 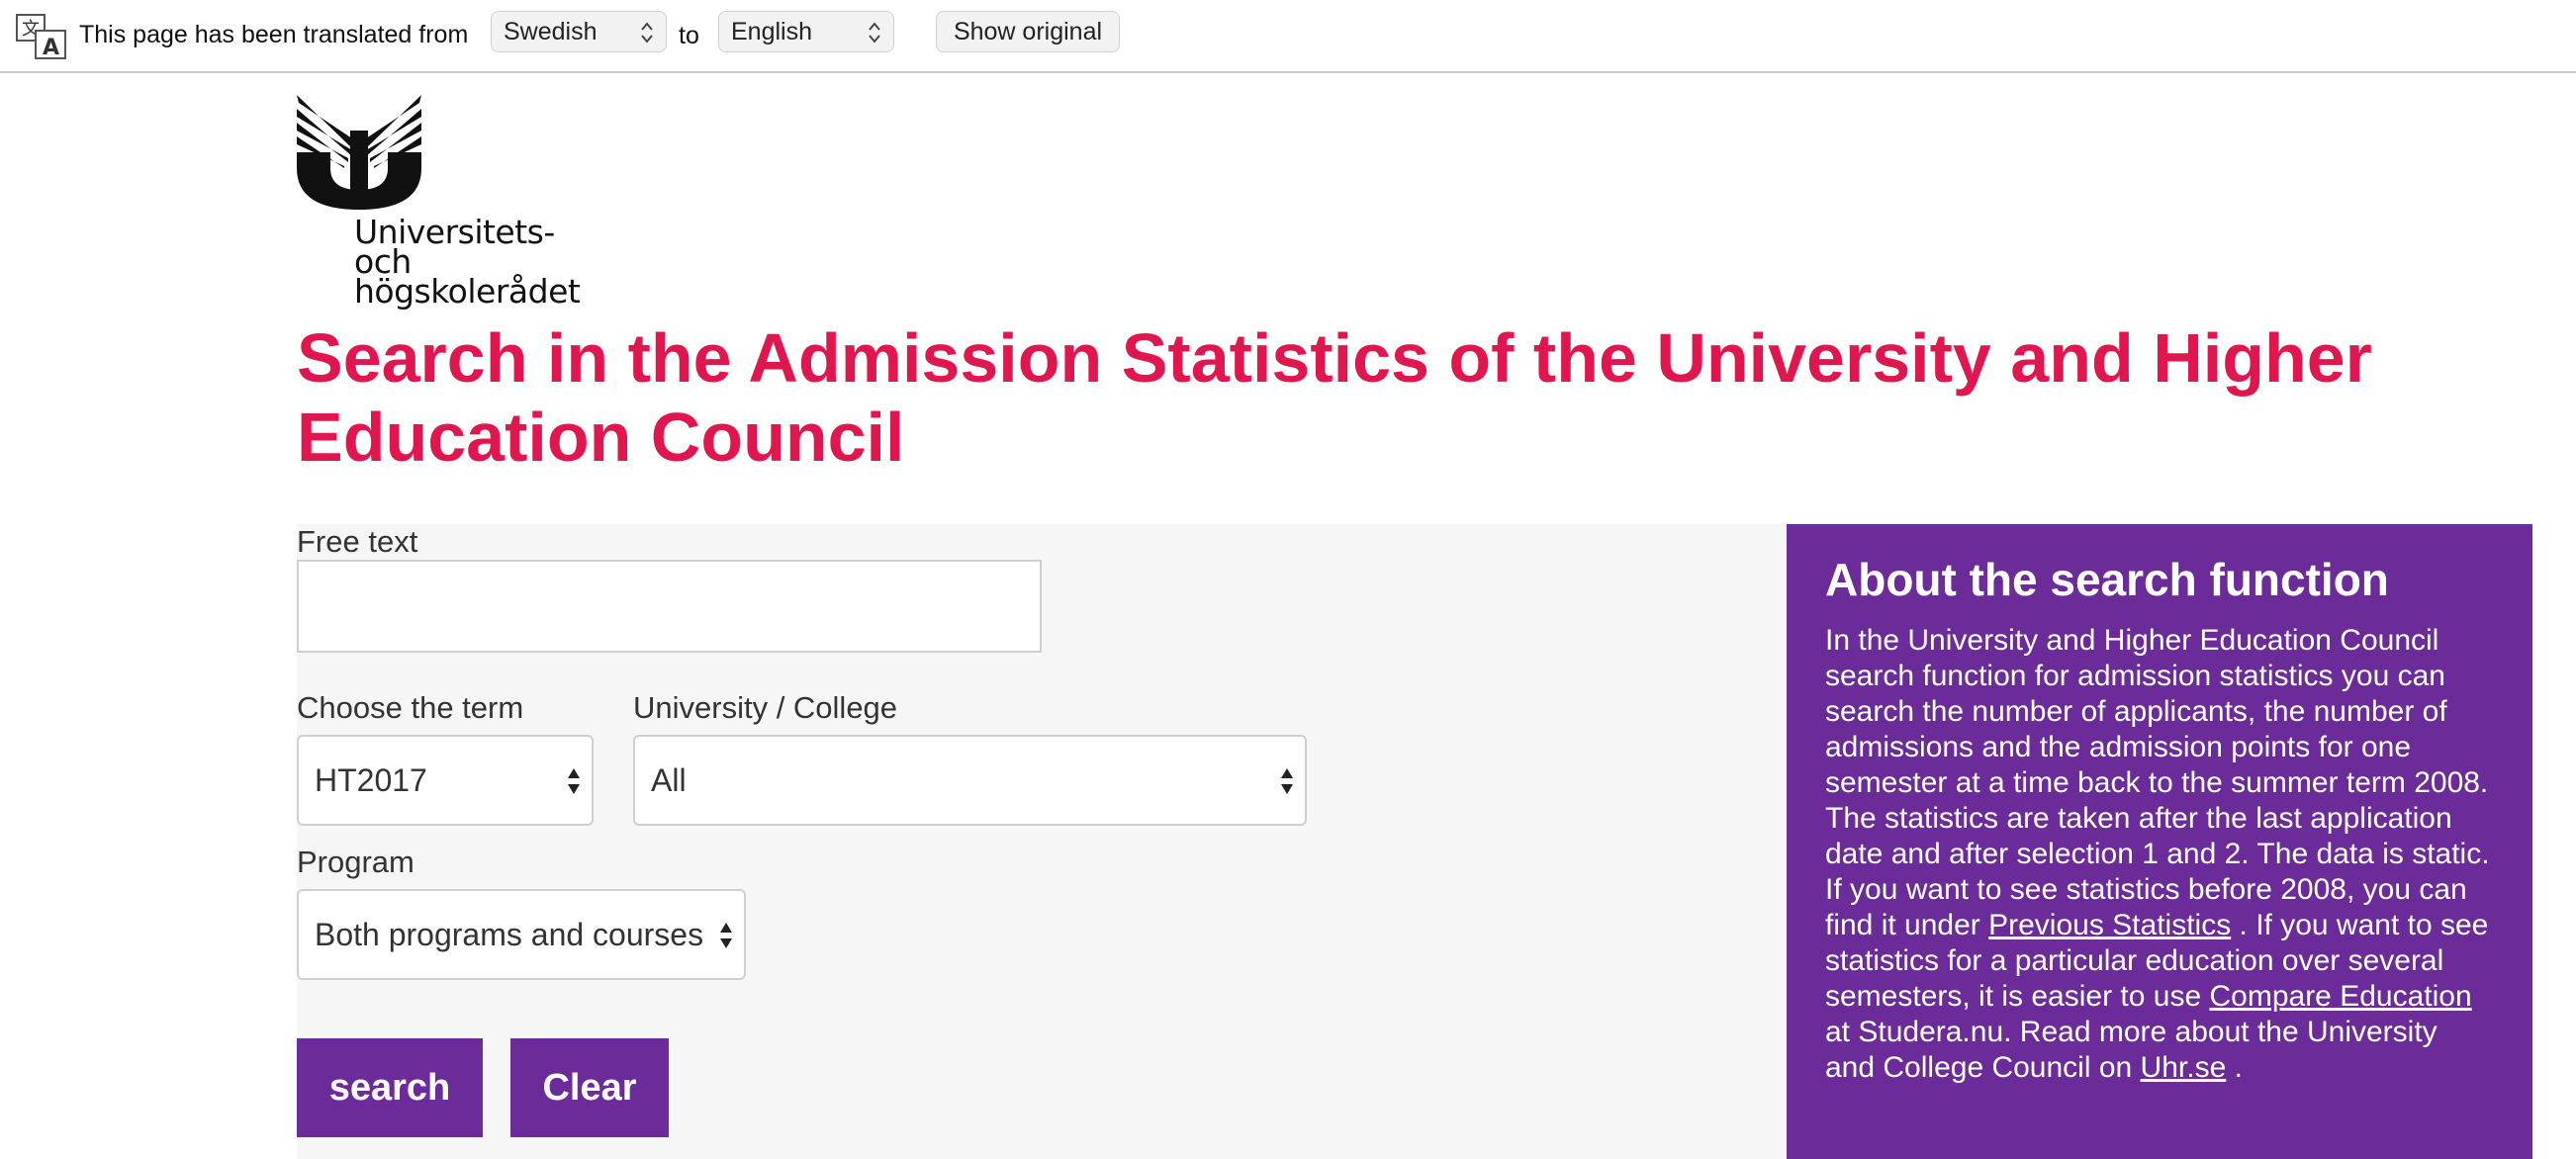 I want to click on program-select: Both programs and courses, so click(x=522, y=934).